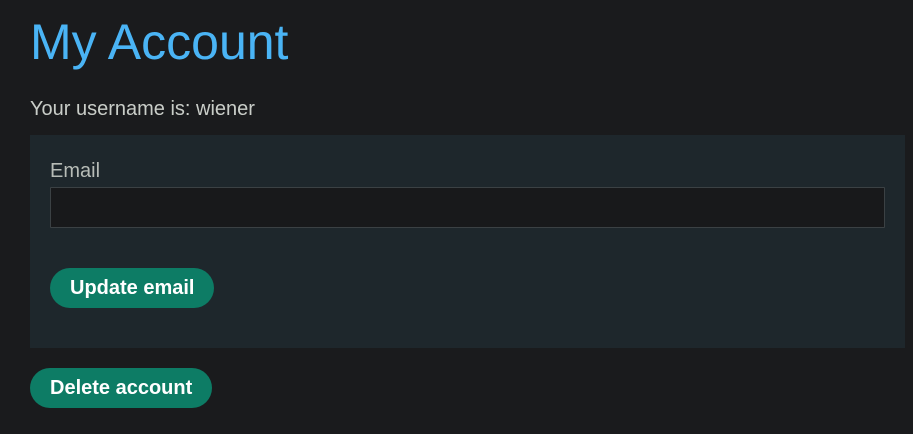 The height and width of the screenshot is (434, 913). What do you see at coordinates (121, 388) in the screenshot?
I see `delete-account-button: Delete account` at bounding box center [121, 388].